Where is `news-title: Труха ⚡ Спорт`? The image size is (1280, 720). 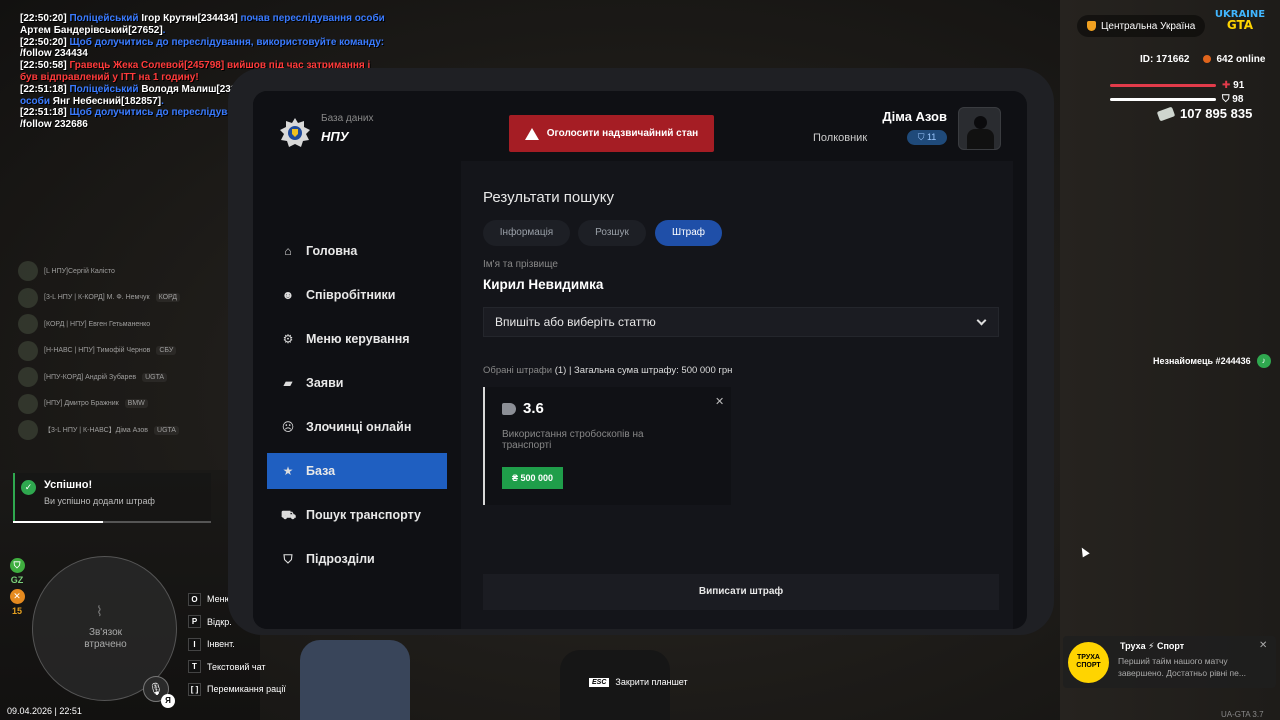 news-title: Труха ⚡ Спорт is located at coordinates (1152, 646).